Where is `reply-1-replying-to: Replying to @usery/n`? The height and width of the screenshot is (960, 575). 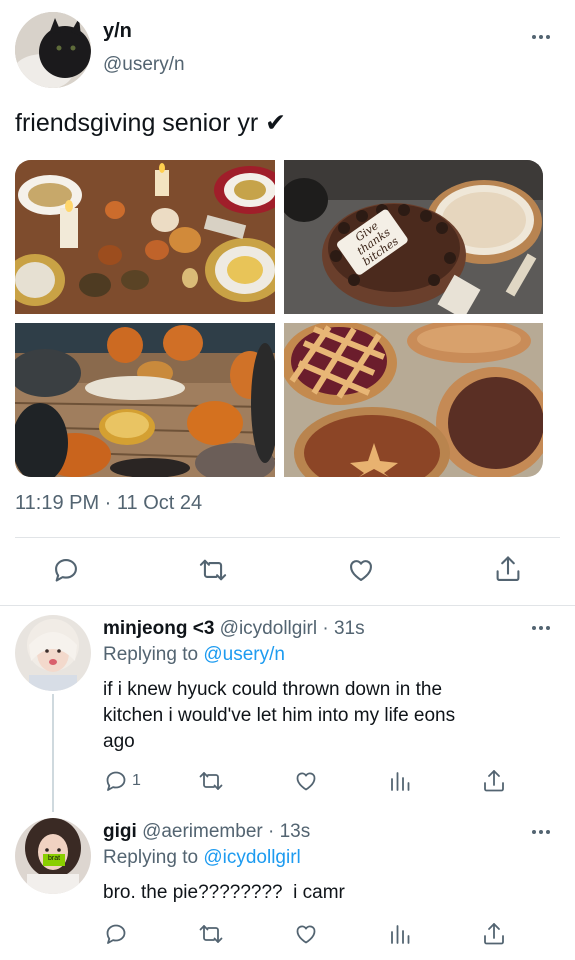 reply-1-replying-to: Replying to @usery/n is located at coordinates (194, 655).